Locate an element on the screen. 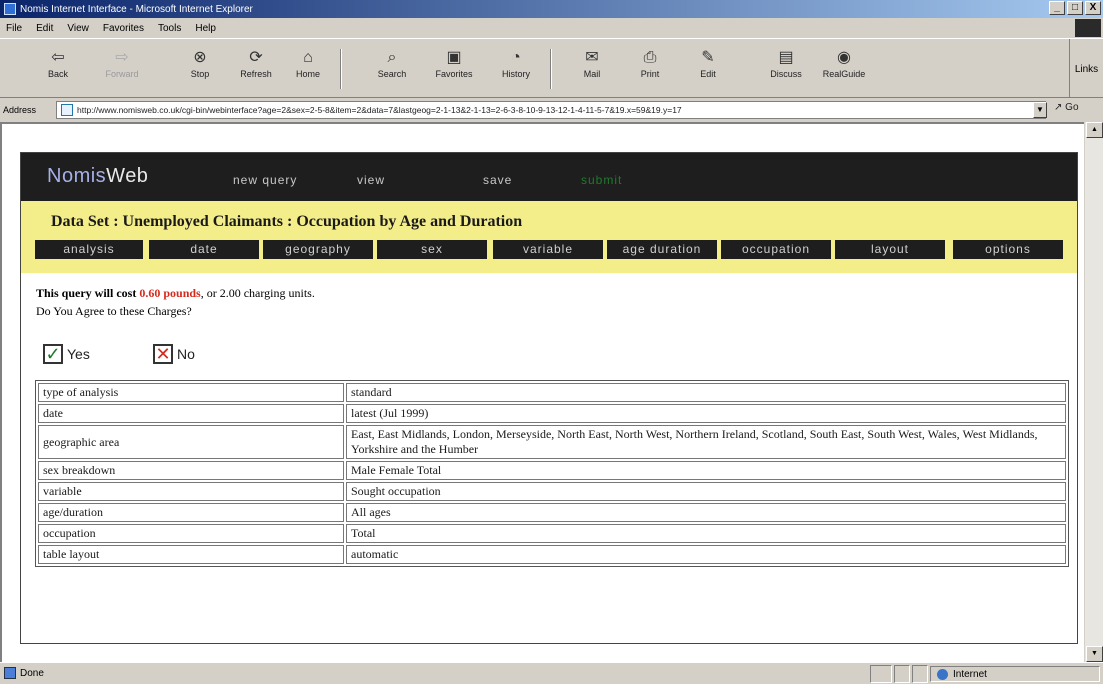 Image resolution: width=1103 pixels, height=684 pixels. security-zone: Internet is located at coordinates (1015, 674).